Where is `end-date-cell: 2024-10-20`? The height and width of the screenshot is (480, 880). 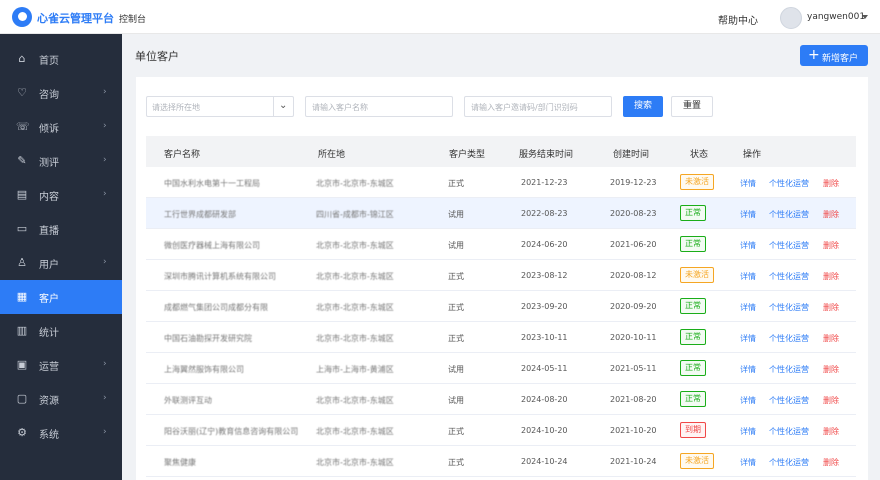
end-date-cell: 2024-10-20 is located at coordinates (544, 430).